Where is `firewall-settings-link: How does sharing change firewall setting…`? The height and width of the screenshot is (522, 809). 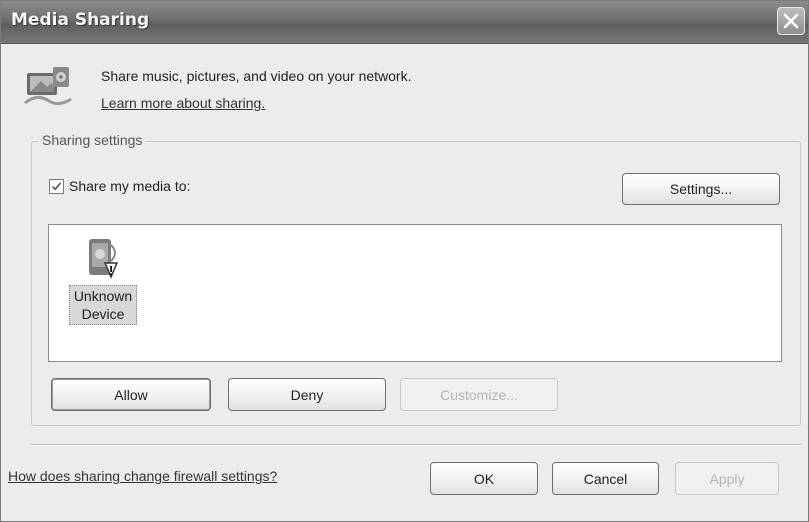 firewall-settings-link: How does sharing change firewall setting… is located at coordinates (142, 476).